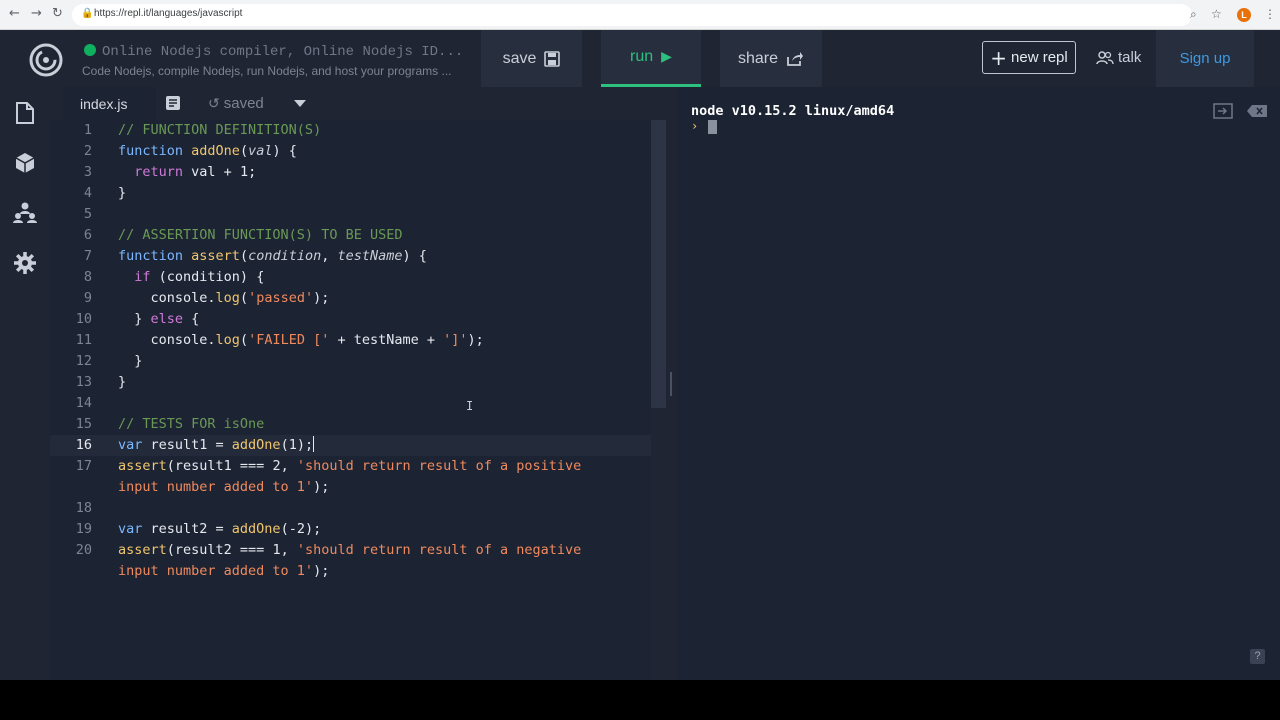 The image size is (1280, 720). Describe the element at coordinates (216, 444) in the screenshot. I see `line-code: var result1 = addOne(1);` at that location.